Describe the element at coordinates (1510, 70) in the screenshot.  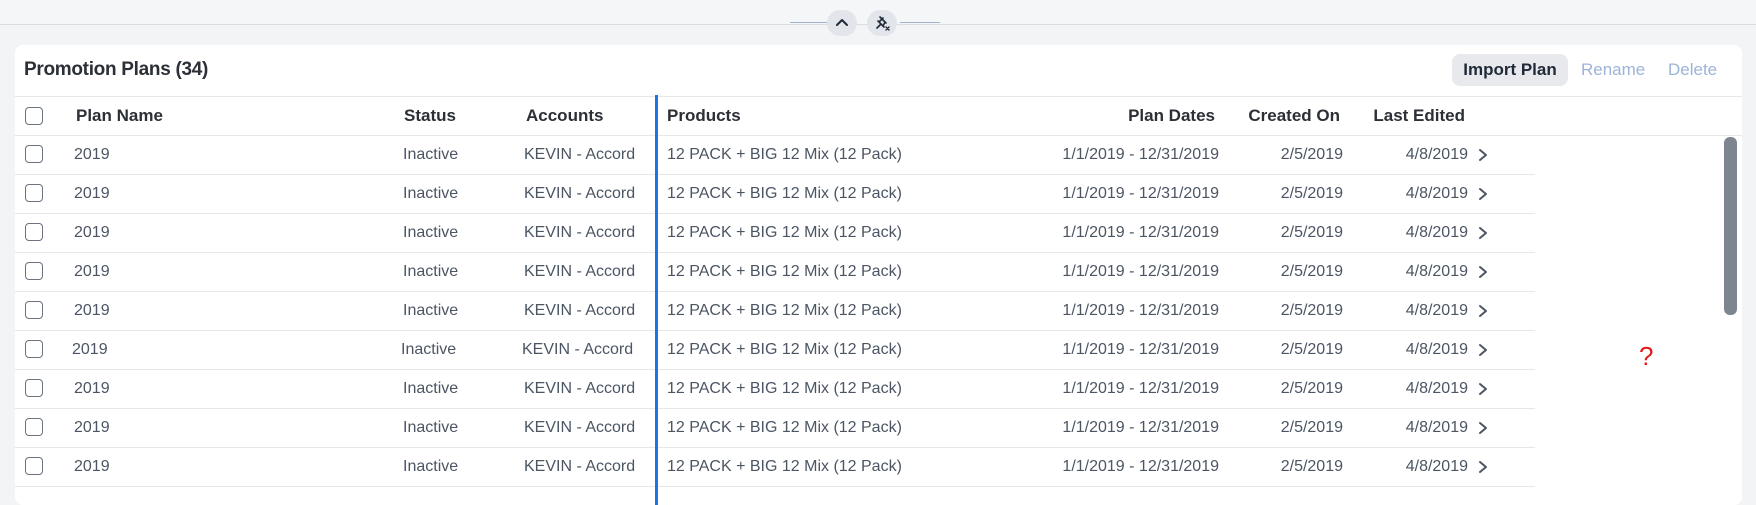
I see `import-plan-button: Import Plan` at that location.